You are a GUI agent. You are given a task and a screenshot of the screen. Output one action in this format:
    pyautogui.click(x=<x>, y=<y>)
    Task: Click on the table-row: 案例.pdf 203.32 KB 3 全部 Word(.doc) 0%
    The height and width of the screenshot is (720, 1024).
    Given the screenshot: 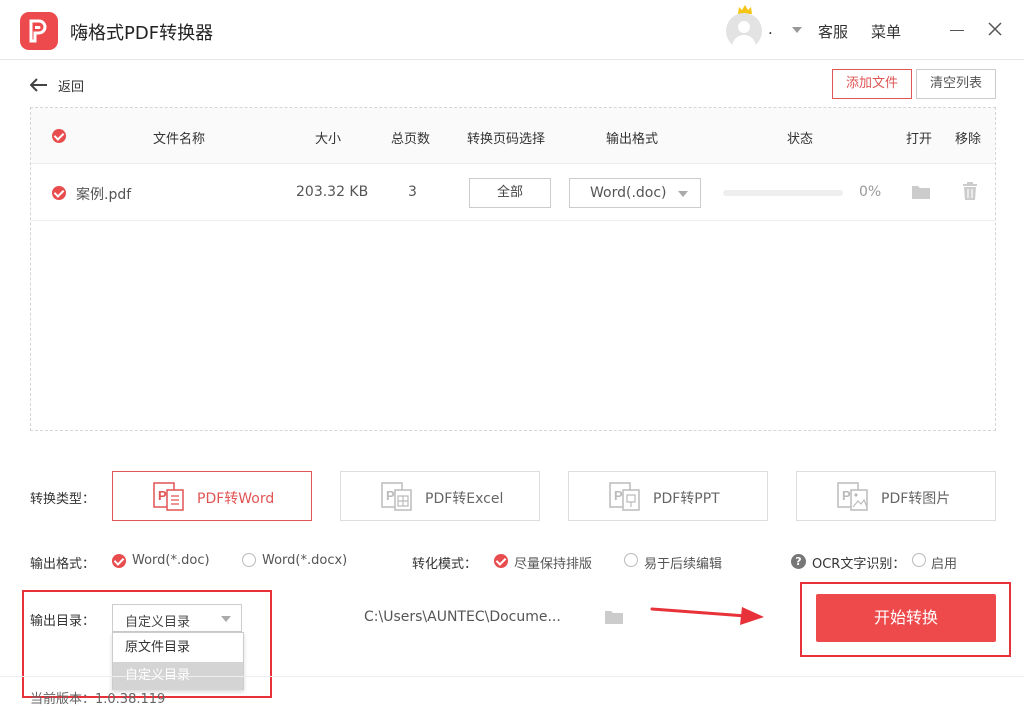 What is the action you would take?
    pyautogui.click(x=513, y=193)
    